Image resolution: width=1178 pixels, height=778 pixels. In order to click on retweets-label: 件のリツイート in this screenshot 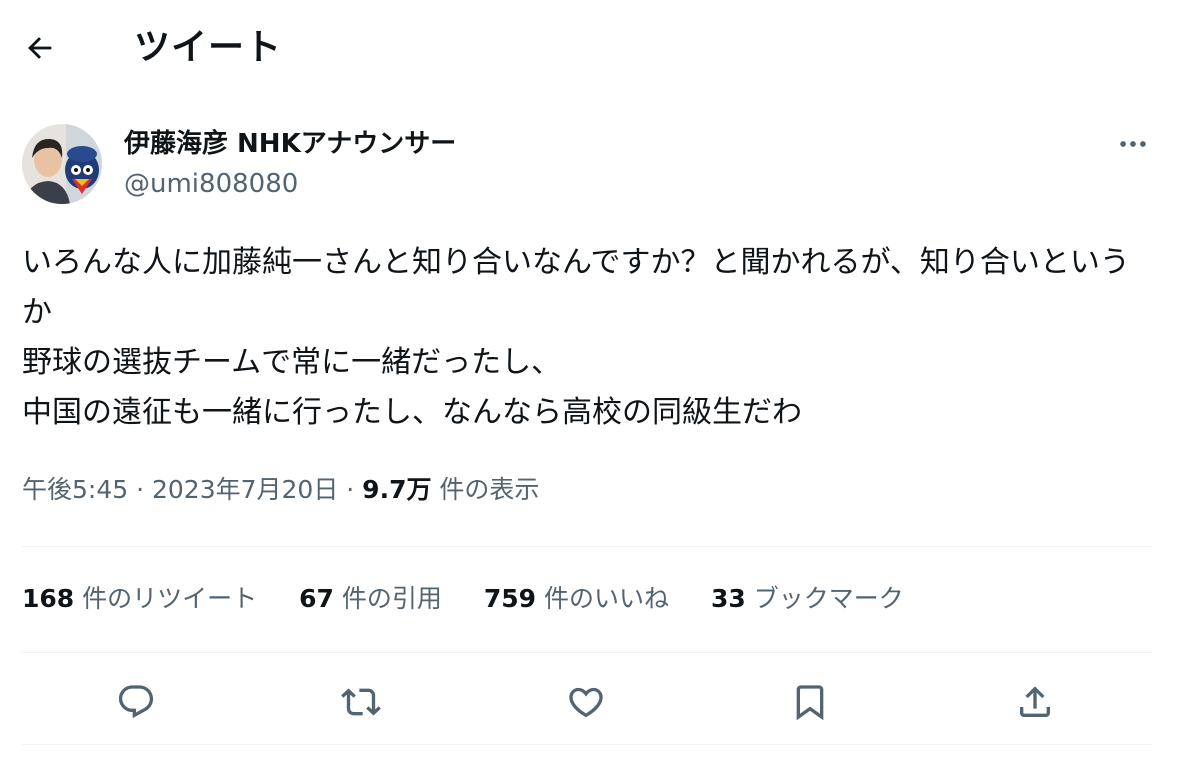, I will do `click(166, 598)`.